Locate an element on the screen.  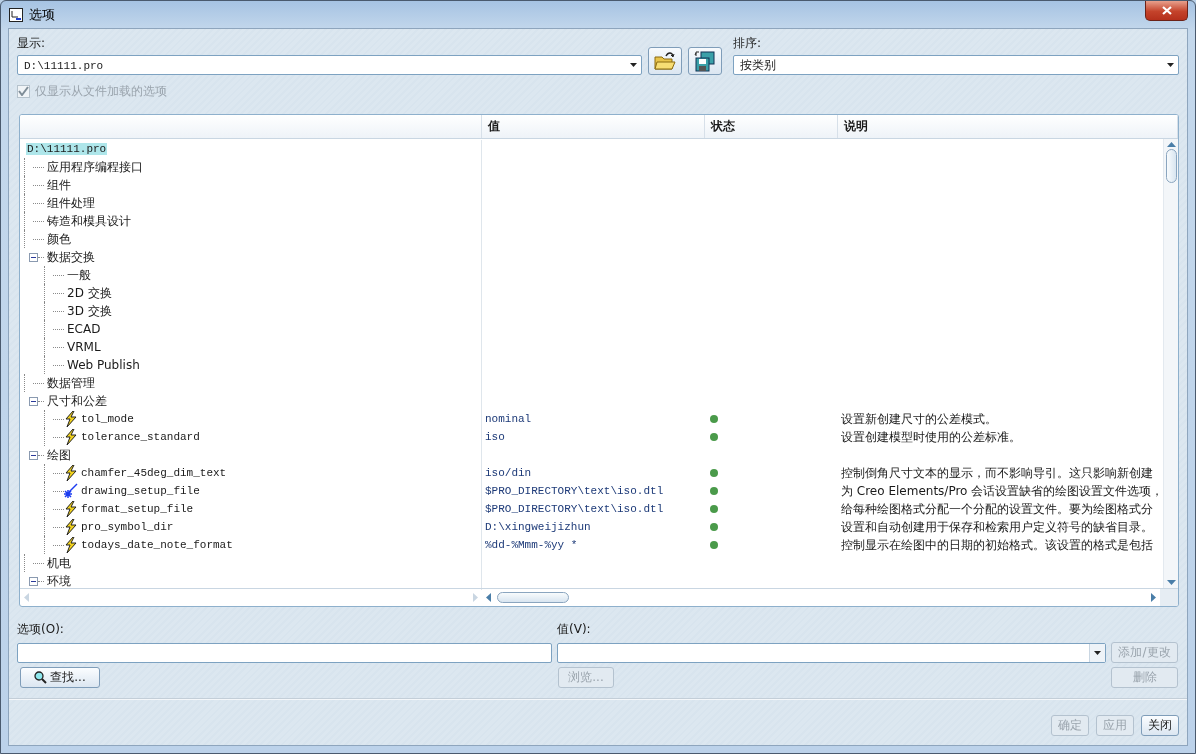
option-name: chamfer_45deg_dim_text is located at coordinates (154, 473).